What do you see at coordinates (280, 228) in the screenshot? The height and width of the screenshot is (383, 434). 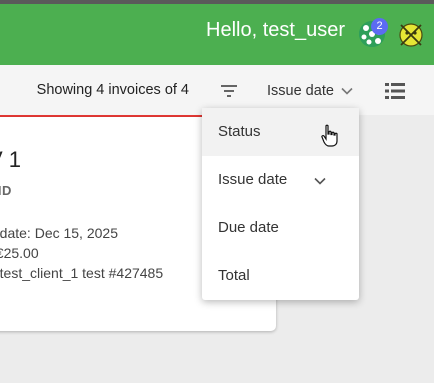 I see `sort-option-due-date: Due date` at bounding box center [280, 228].